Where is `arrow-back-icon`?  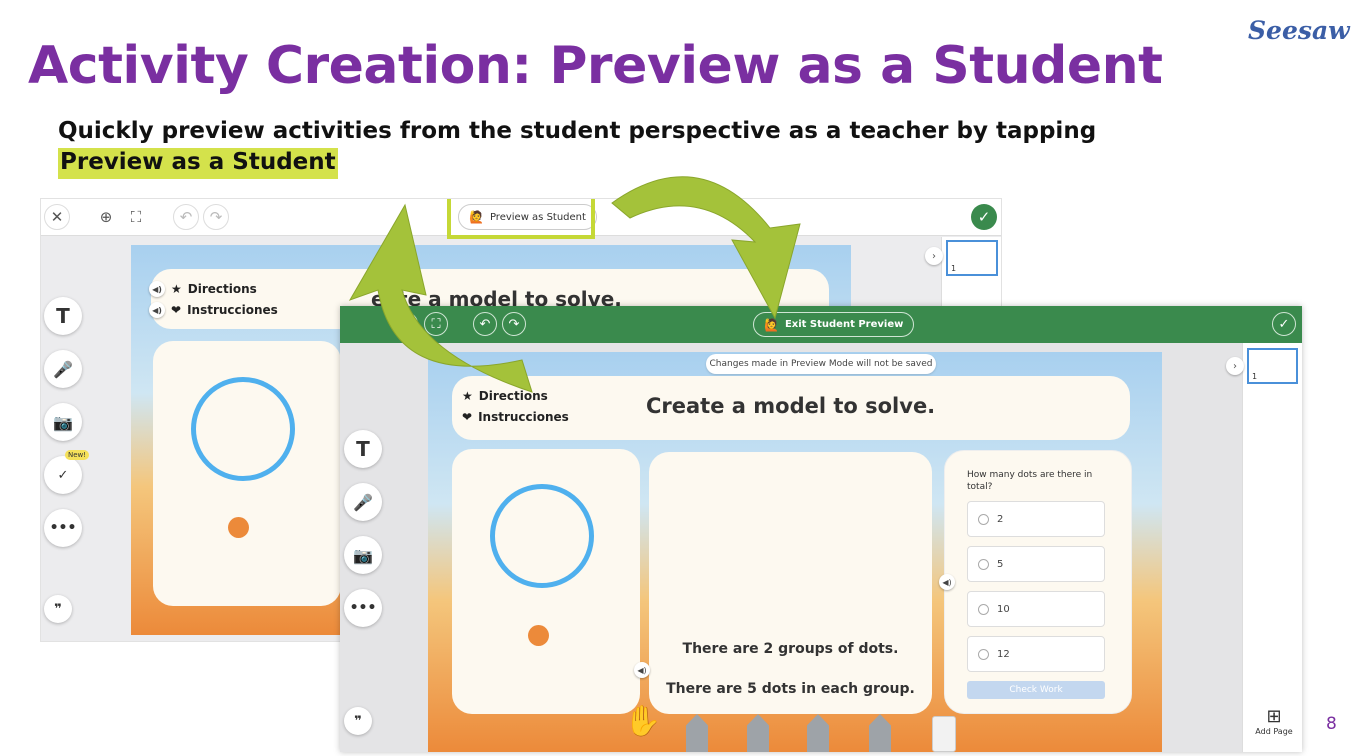
arrow-back-icon is located at coordinates (440, 298).